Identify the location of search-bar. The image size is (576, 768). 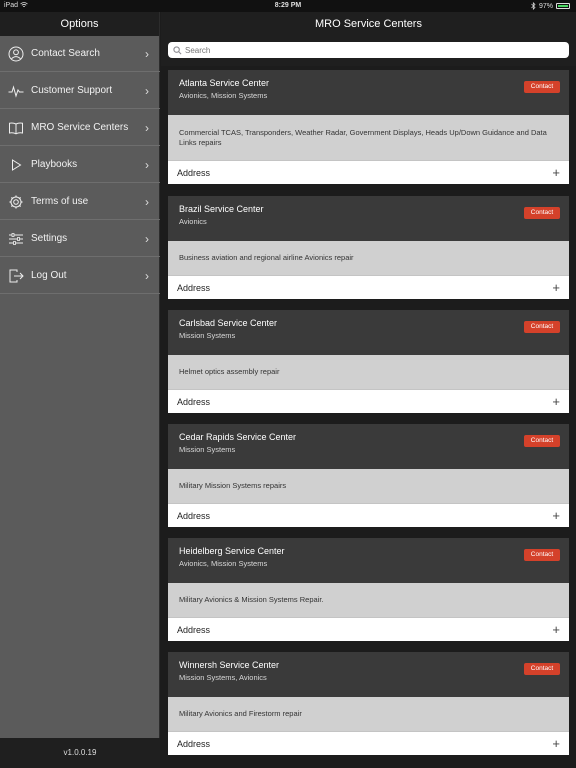
(368, 51).